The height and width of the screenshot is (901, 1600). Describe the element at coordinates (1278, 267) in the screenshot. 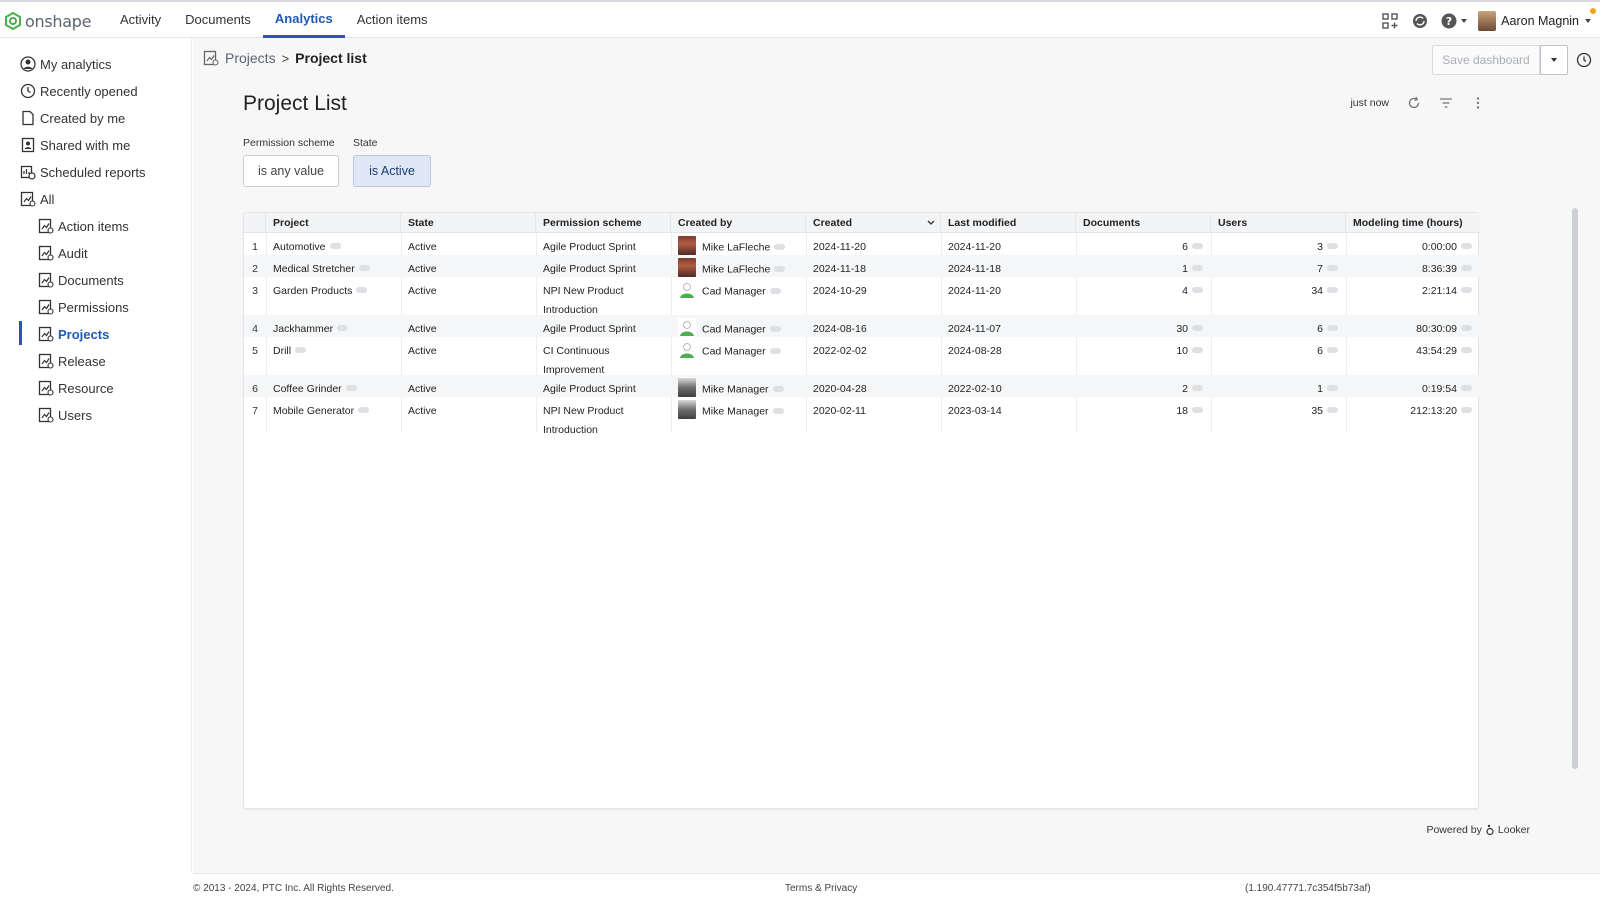

I see `users-cell: 7` at that location.